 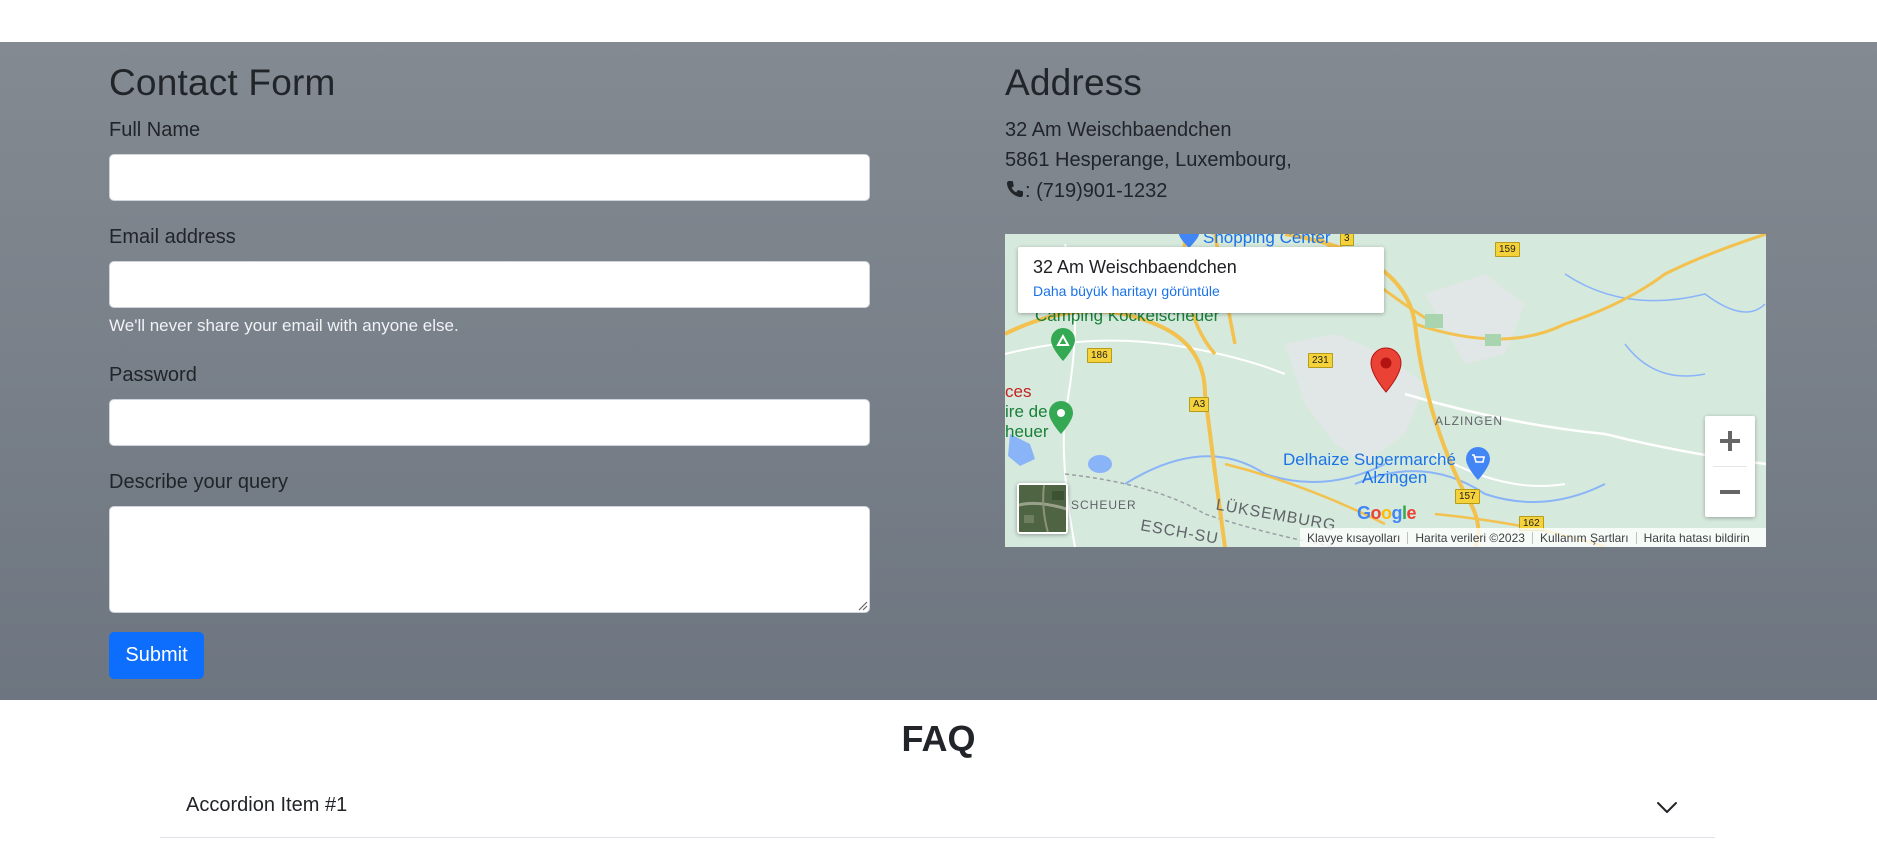 I want to click on zoom-in-button, so click(x=1730, y=441).